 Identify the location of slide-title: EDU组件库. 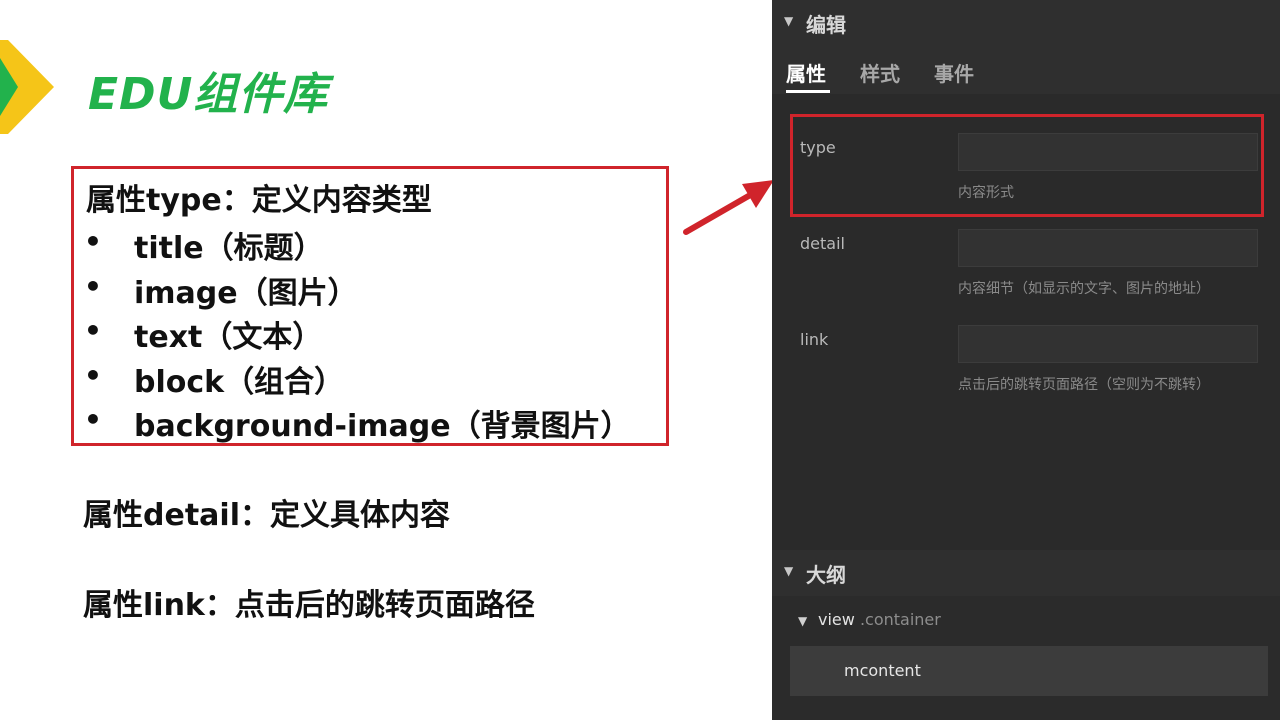
(208, 94).